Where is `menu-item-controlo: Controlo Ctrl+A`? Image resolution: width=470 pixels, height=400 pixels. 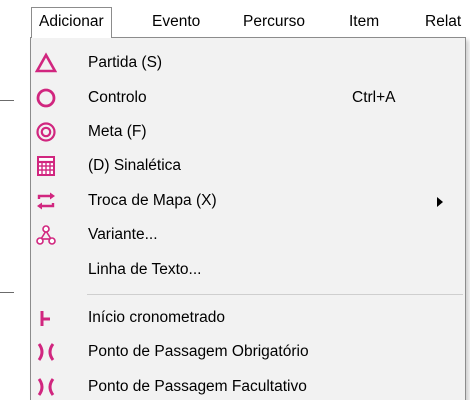 menu-item-controlo: Controlo Ctrl+A is located at coordinates (248, 98).